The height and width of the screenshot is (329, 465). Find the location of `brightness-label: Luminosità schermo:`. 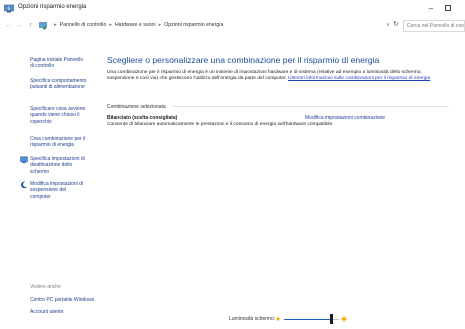

brightness-label: Luminosità schermo: is located at coordinates (252, 319).